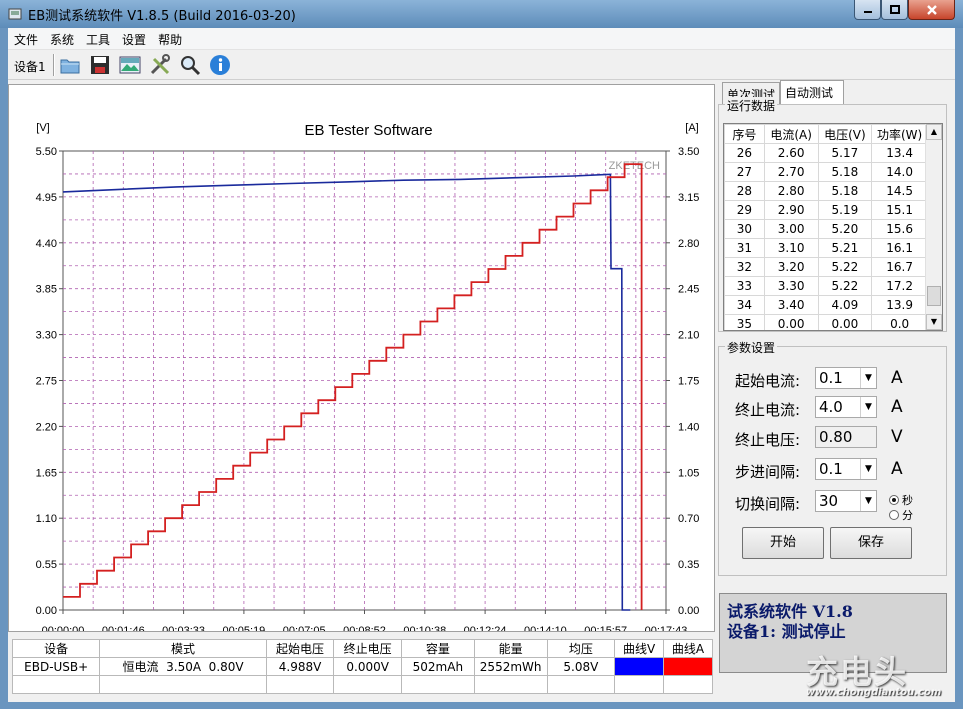 This screenshot has width=963, height=709. Describe the element at coordinates (362, 684) in the screenshot. I see `summary-empty-row` at that location.